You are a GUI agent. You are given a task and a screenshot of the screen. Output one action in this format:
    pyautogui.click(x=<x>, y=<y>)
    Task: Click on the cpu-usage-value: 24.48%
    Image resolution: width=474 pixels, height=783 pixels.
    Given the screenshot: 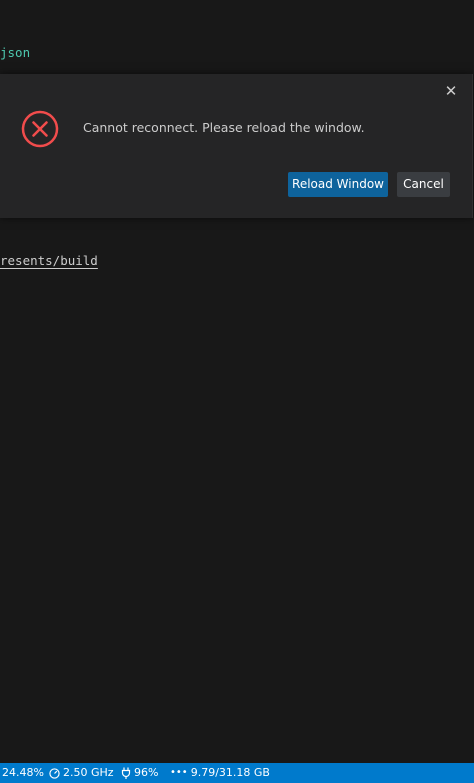 What is the action you would take?
    pyautogui.click(x=23, y=772)
    